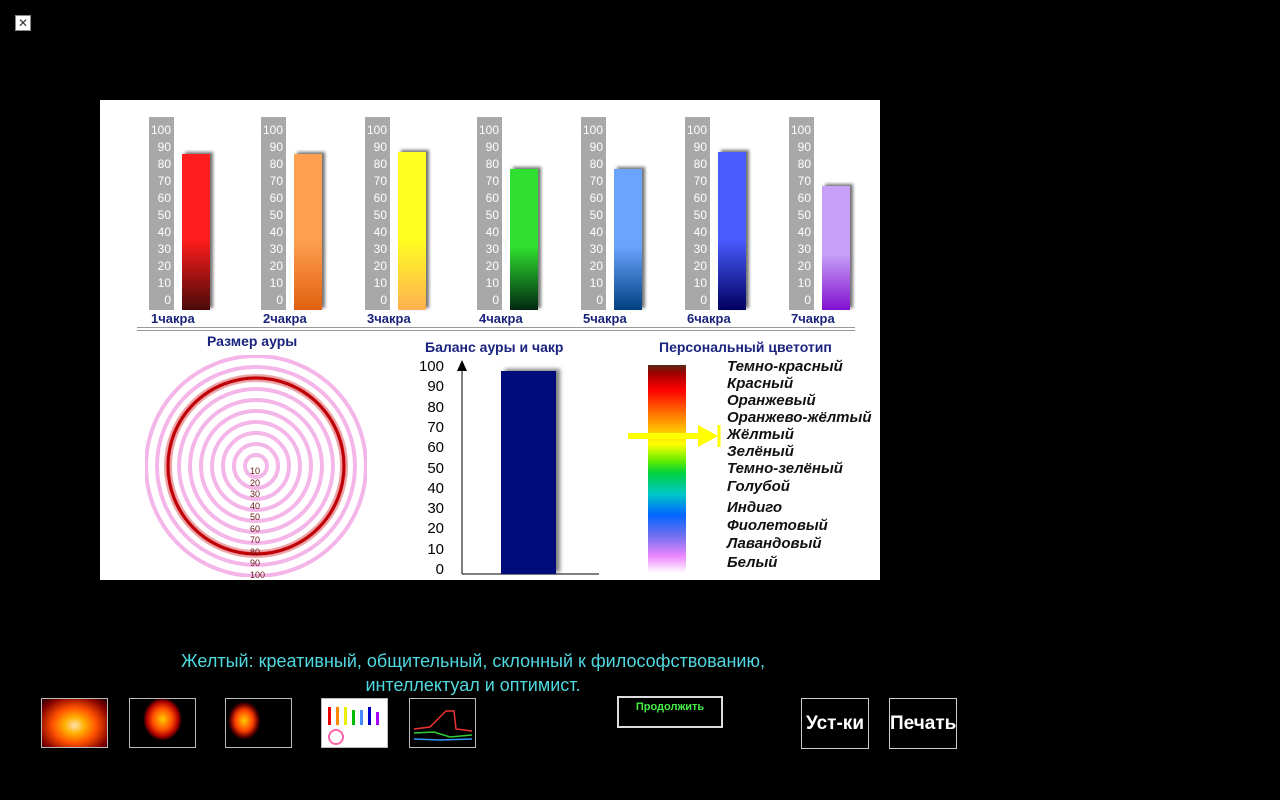 This screenshot has height=800, width=1280. I want to click on color-type-item: Оранжево-жёлтый, so click(799, 417).